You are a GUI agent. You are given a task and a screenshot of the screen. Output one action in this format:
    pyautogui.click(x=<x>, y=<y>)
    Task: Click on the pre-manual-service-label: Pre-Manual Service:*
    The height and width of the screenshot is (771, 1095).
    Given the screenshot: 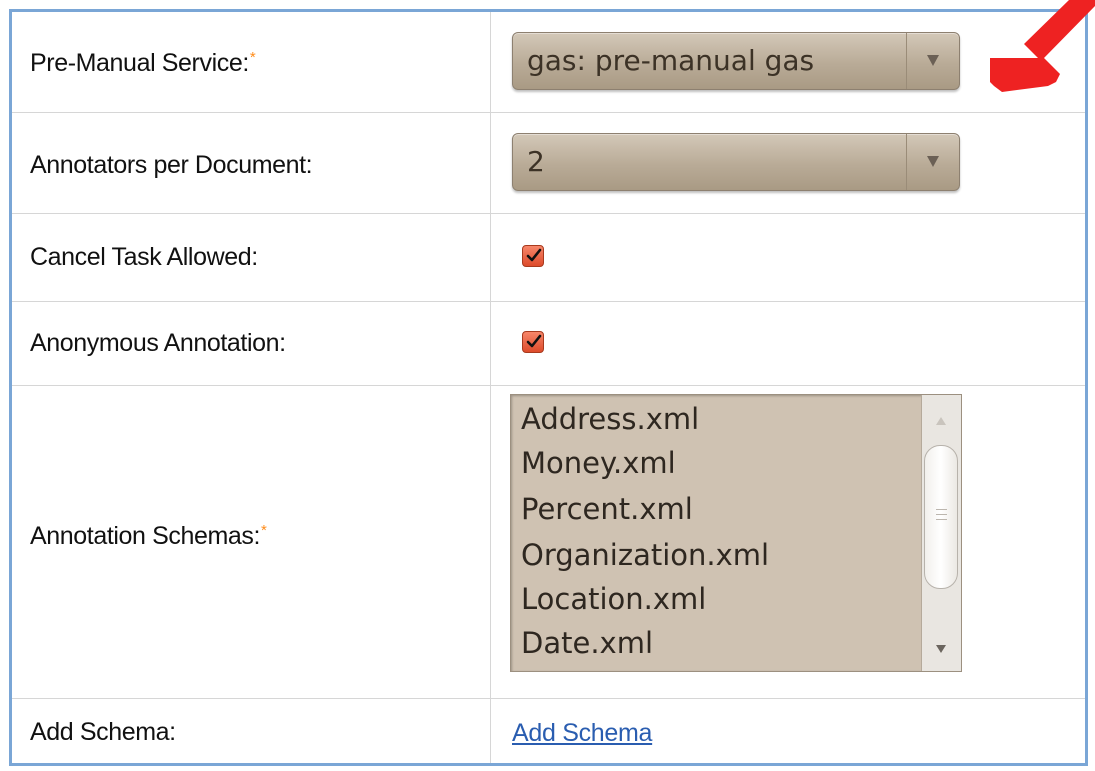 What is the action you would take?
    pyautogui.click(x=143, y=63)
    